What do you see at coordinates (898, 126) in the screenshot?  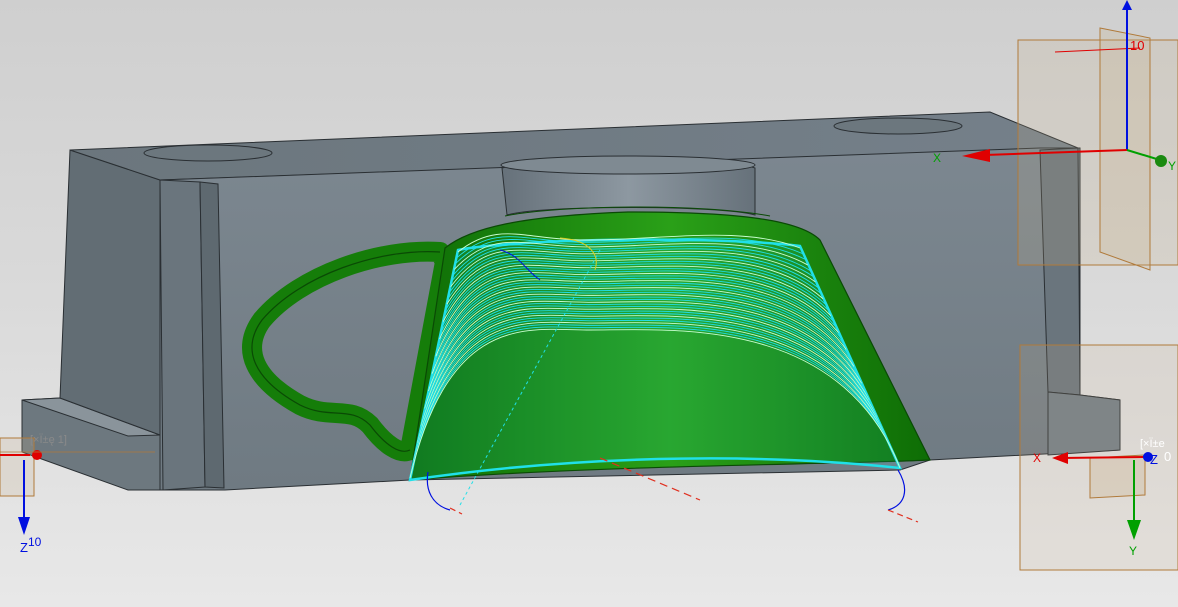 I see `top-hole-right` at bounding box center [898, 126].